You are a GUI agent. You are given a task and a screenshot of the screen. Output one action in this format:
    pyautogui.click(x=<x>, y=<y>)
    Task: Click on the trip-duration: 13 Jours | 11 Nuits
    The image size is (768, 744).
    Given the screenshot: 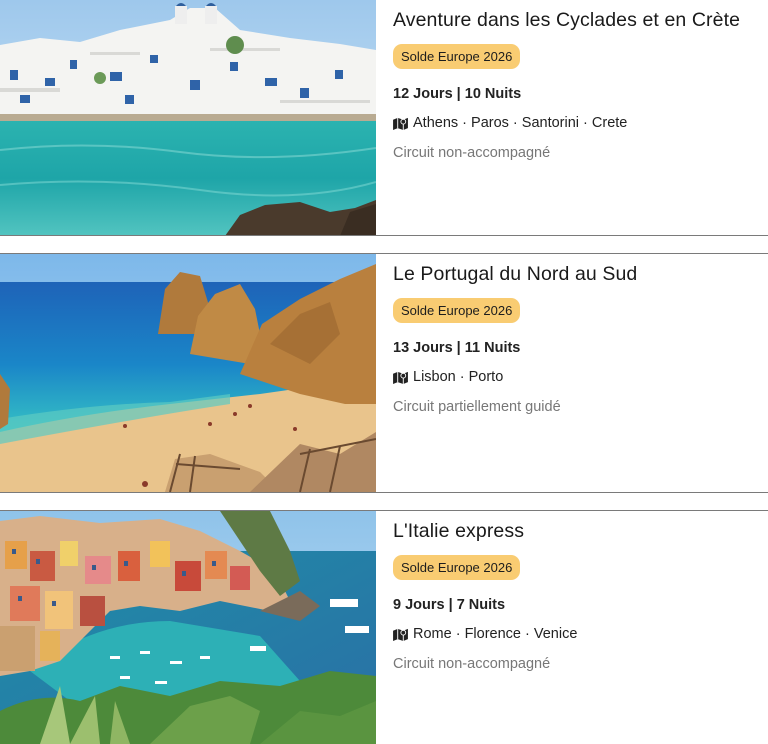 What is the action you would take?
    pyautogui.click(x=457, y=348)
    